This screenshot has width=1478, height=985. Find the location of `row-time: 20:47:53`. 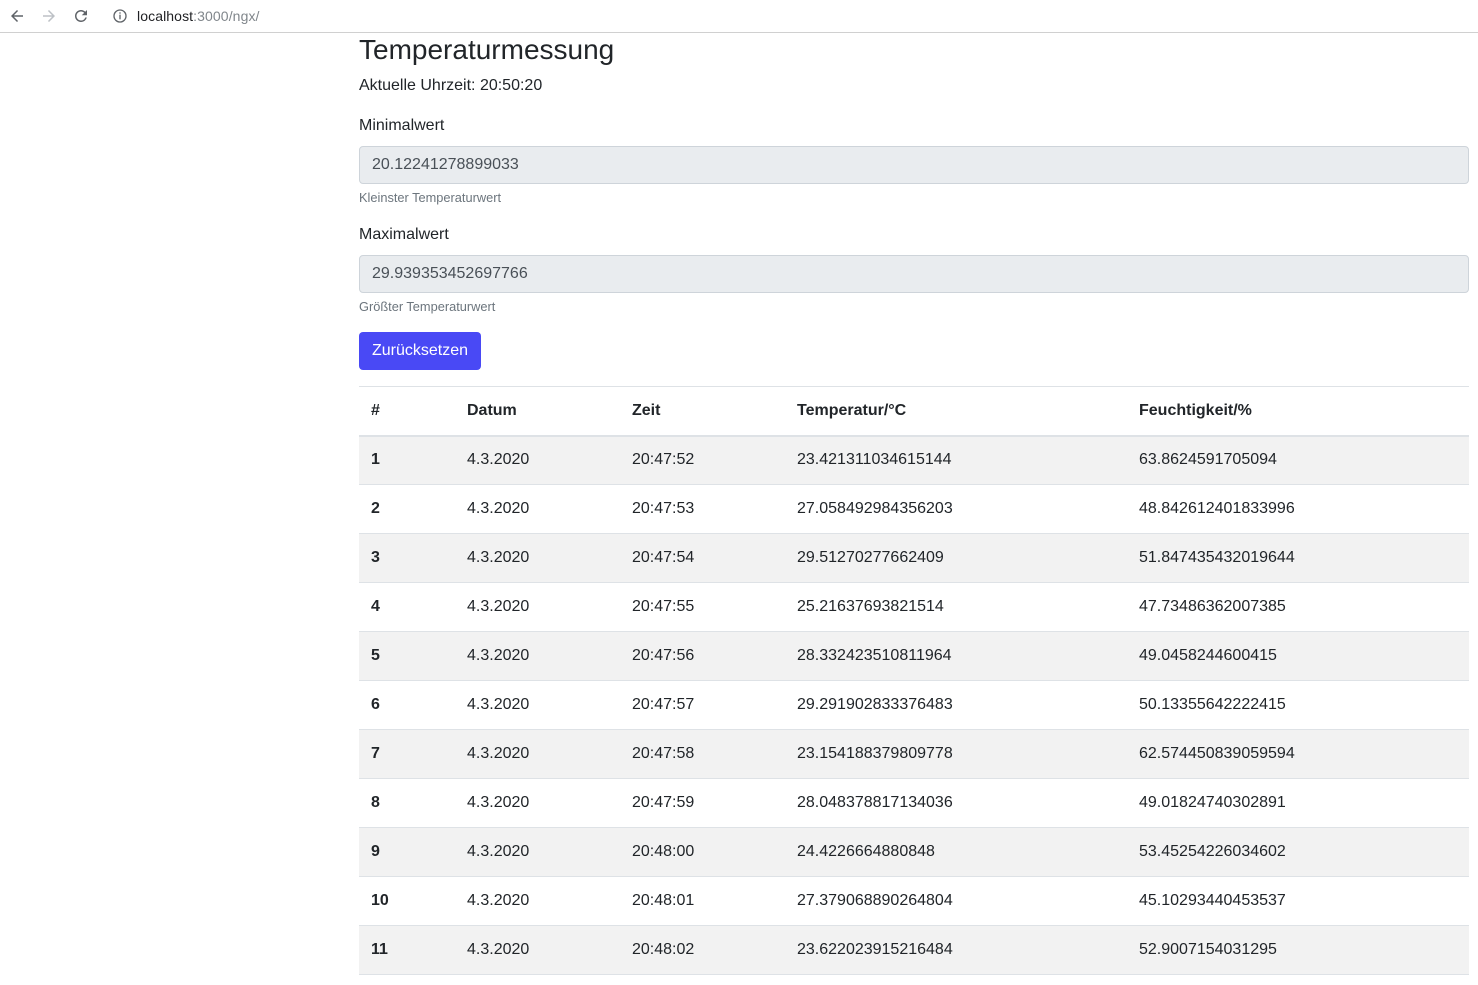

row-time: 20:47:53 is located at coordinates (702, 509).